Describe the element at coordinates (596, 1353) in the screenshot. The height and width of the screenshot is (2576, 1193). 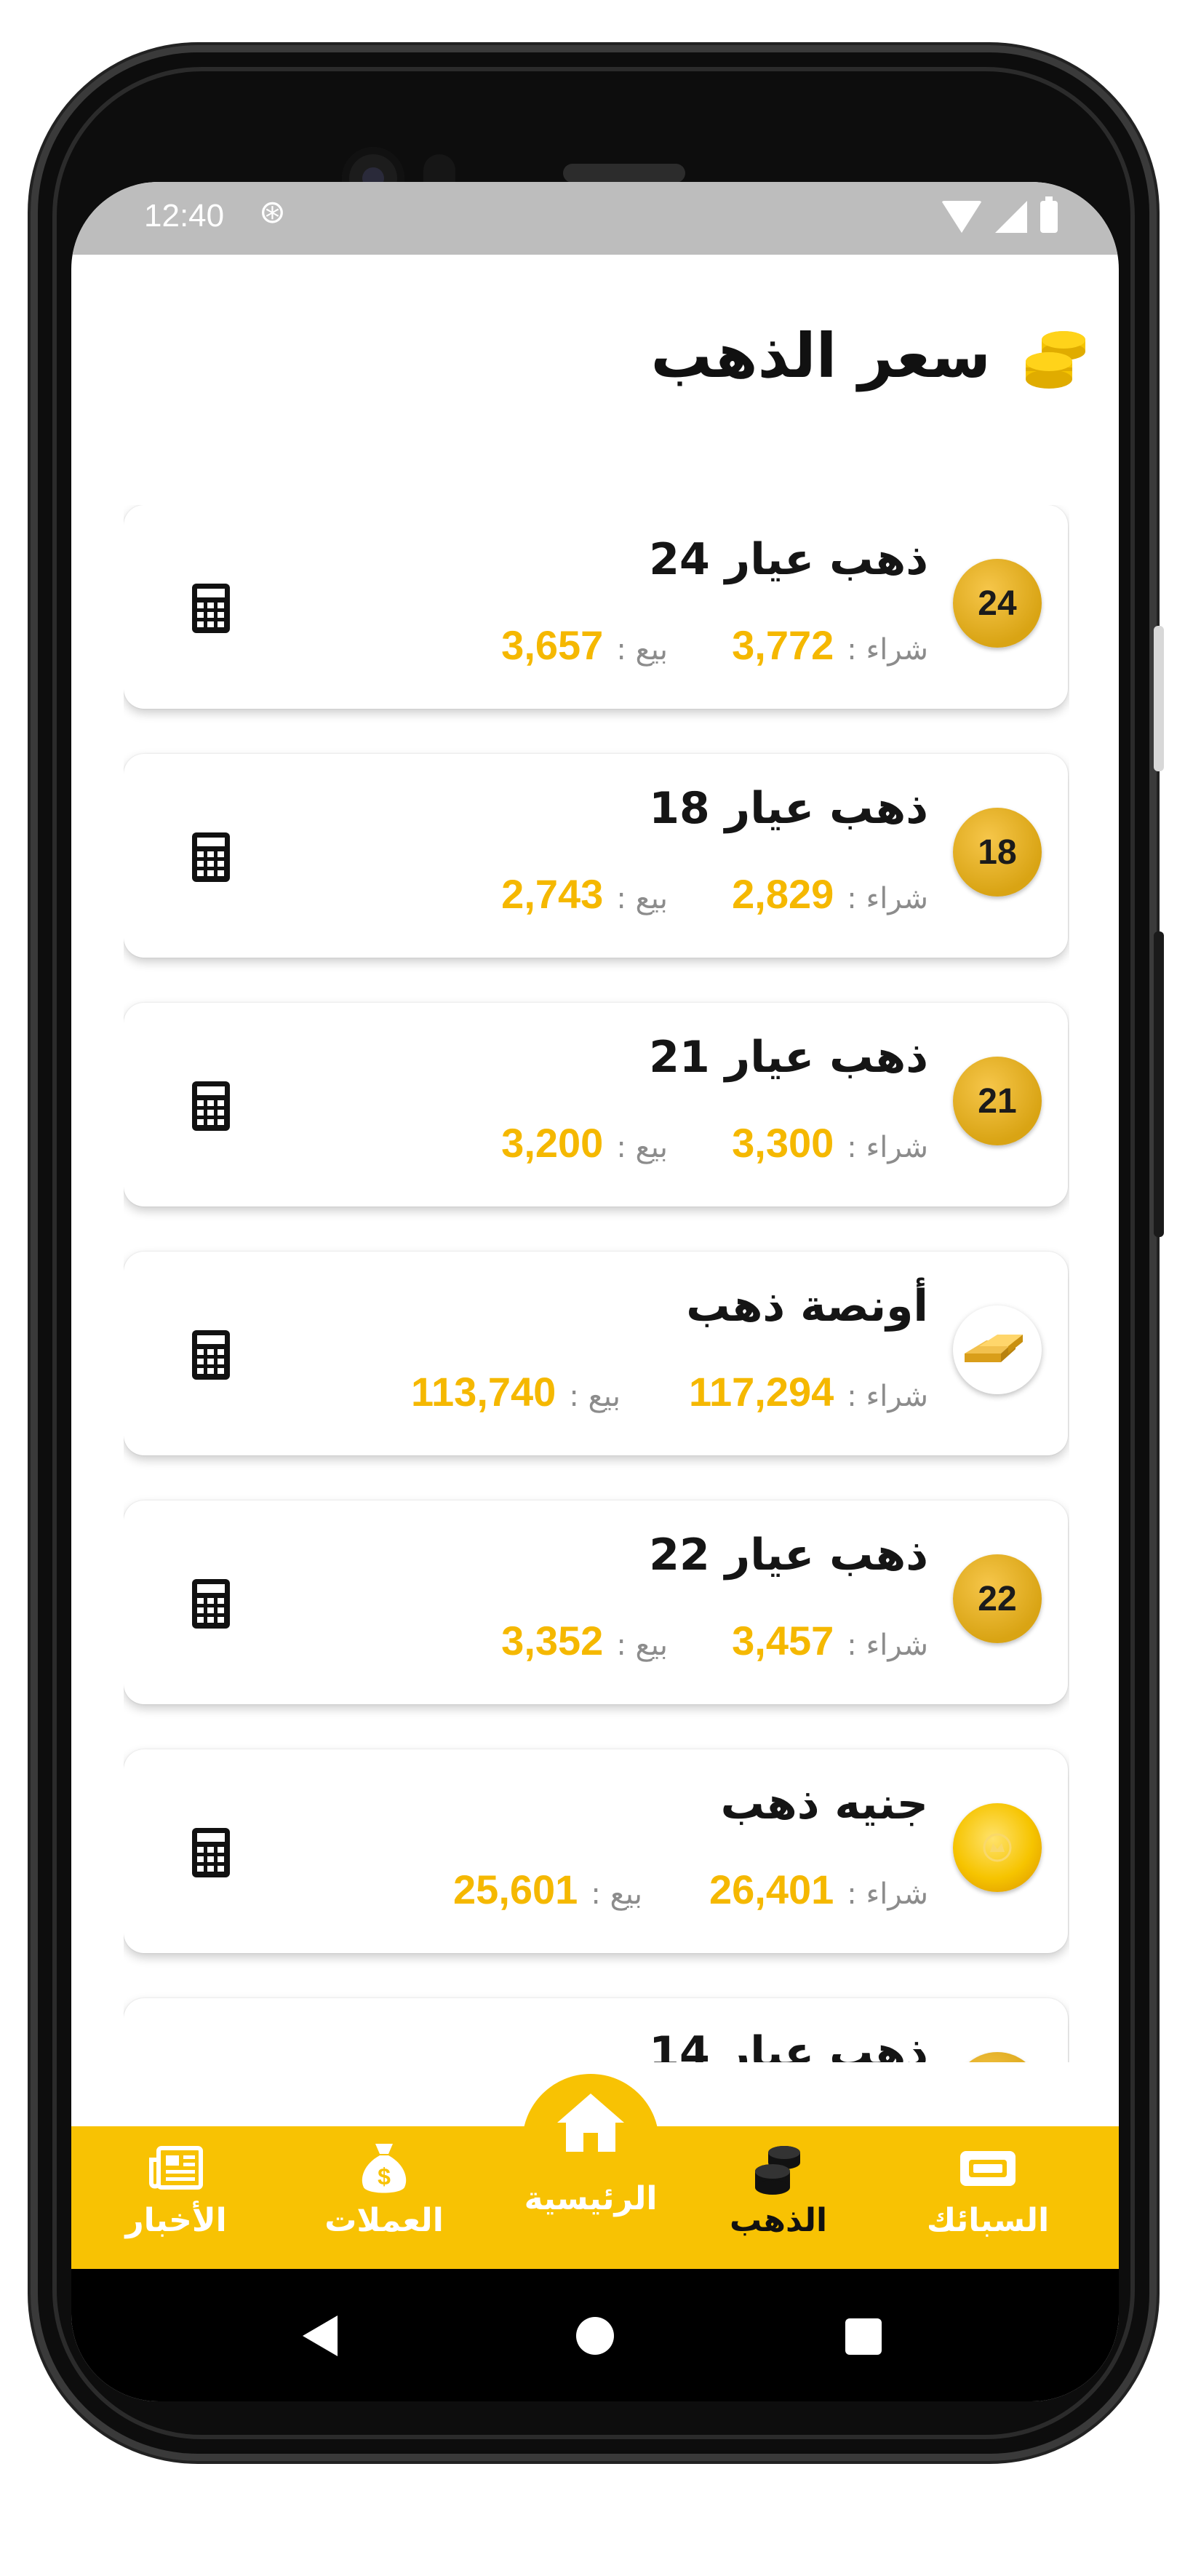
I see `price-card-ounce: أونصة ذهب شراء : 117,294 بيع : 113,740` at that location.